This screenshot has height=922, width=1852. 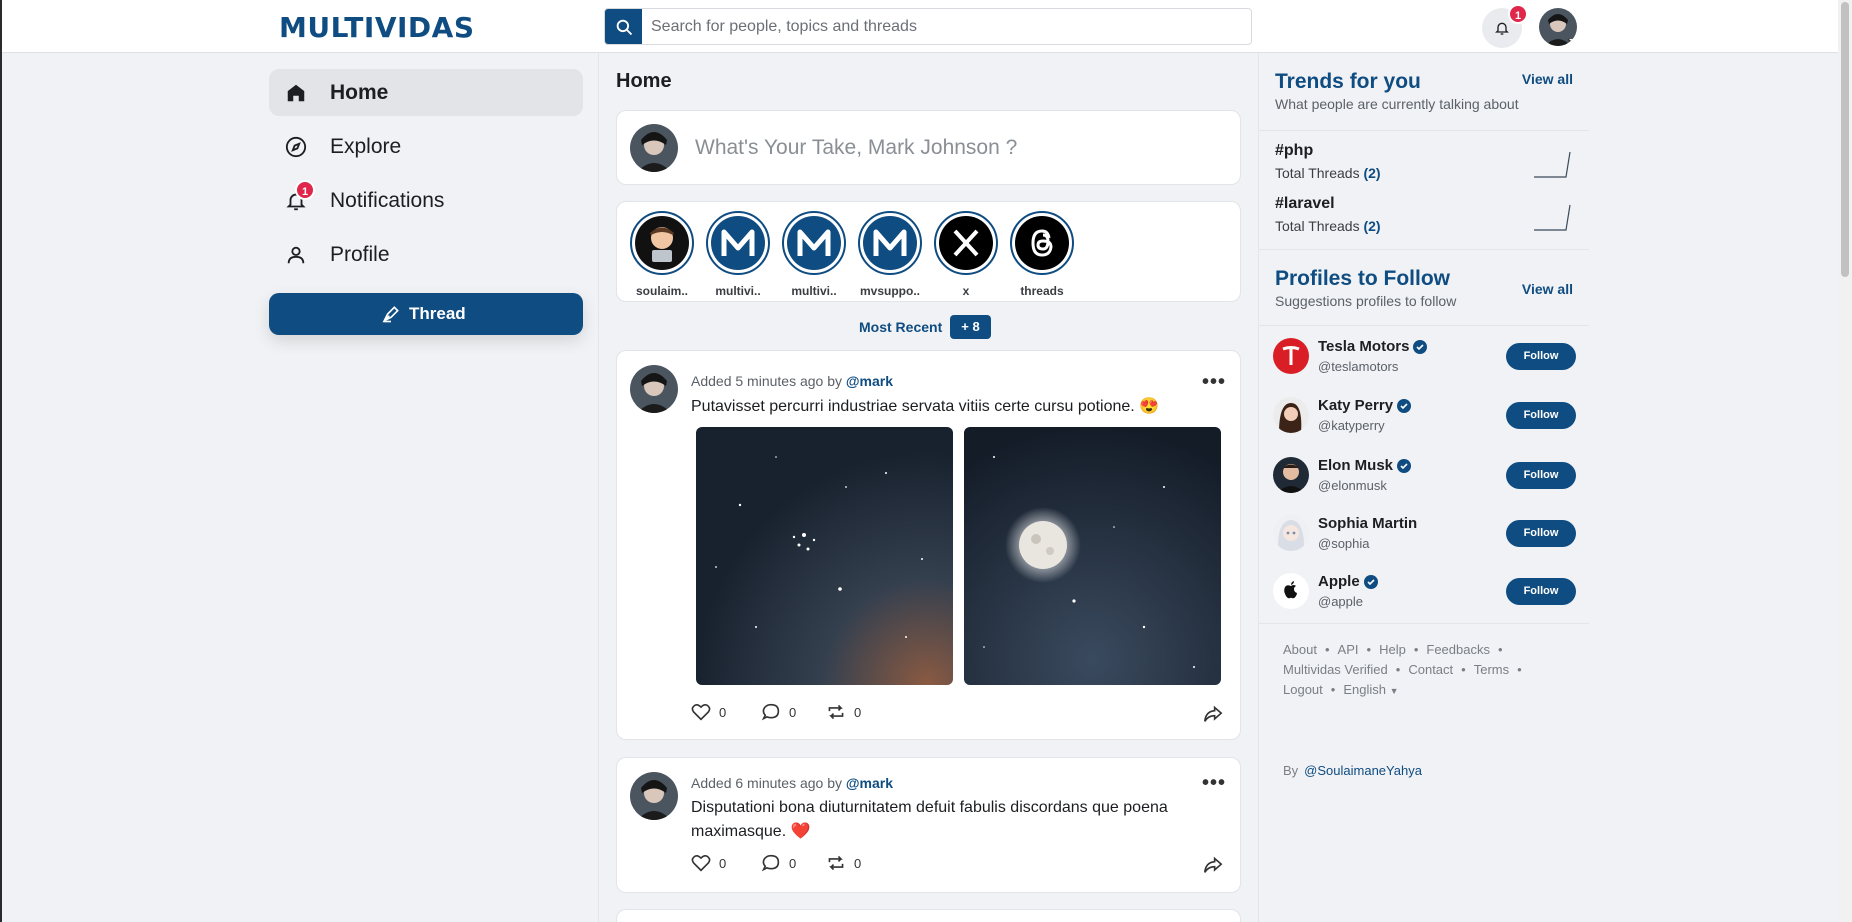 What do you see at coordinates (426, 200) in the screenshot?
I see `nav-item-notifications: 1 Notifications` at bounding box center [426, 200].